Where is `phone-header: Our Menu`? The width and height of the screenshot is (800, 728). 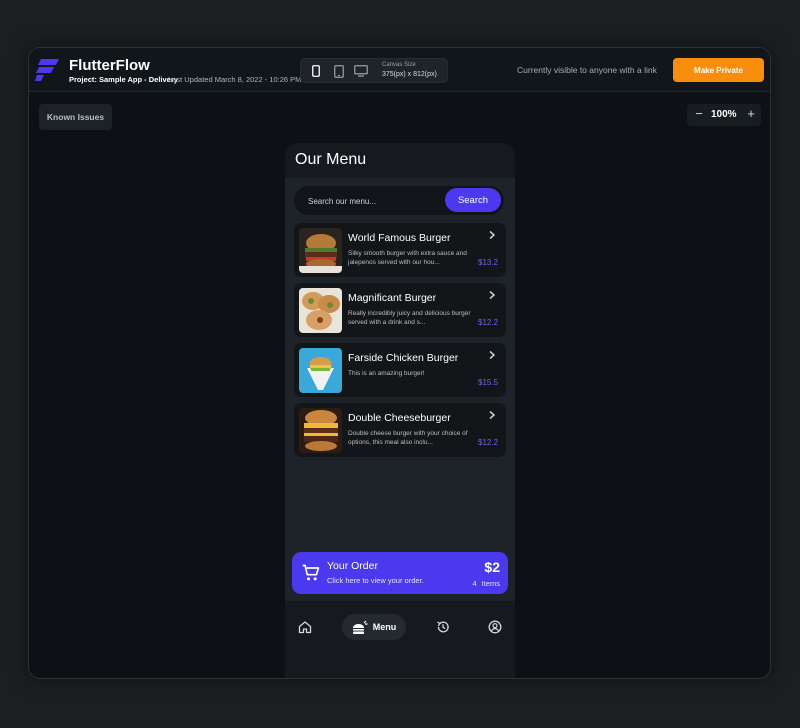
phone-header: Our Menu is located at coordinates (400, 160).